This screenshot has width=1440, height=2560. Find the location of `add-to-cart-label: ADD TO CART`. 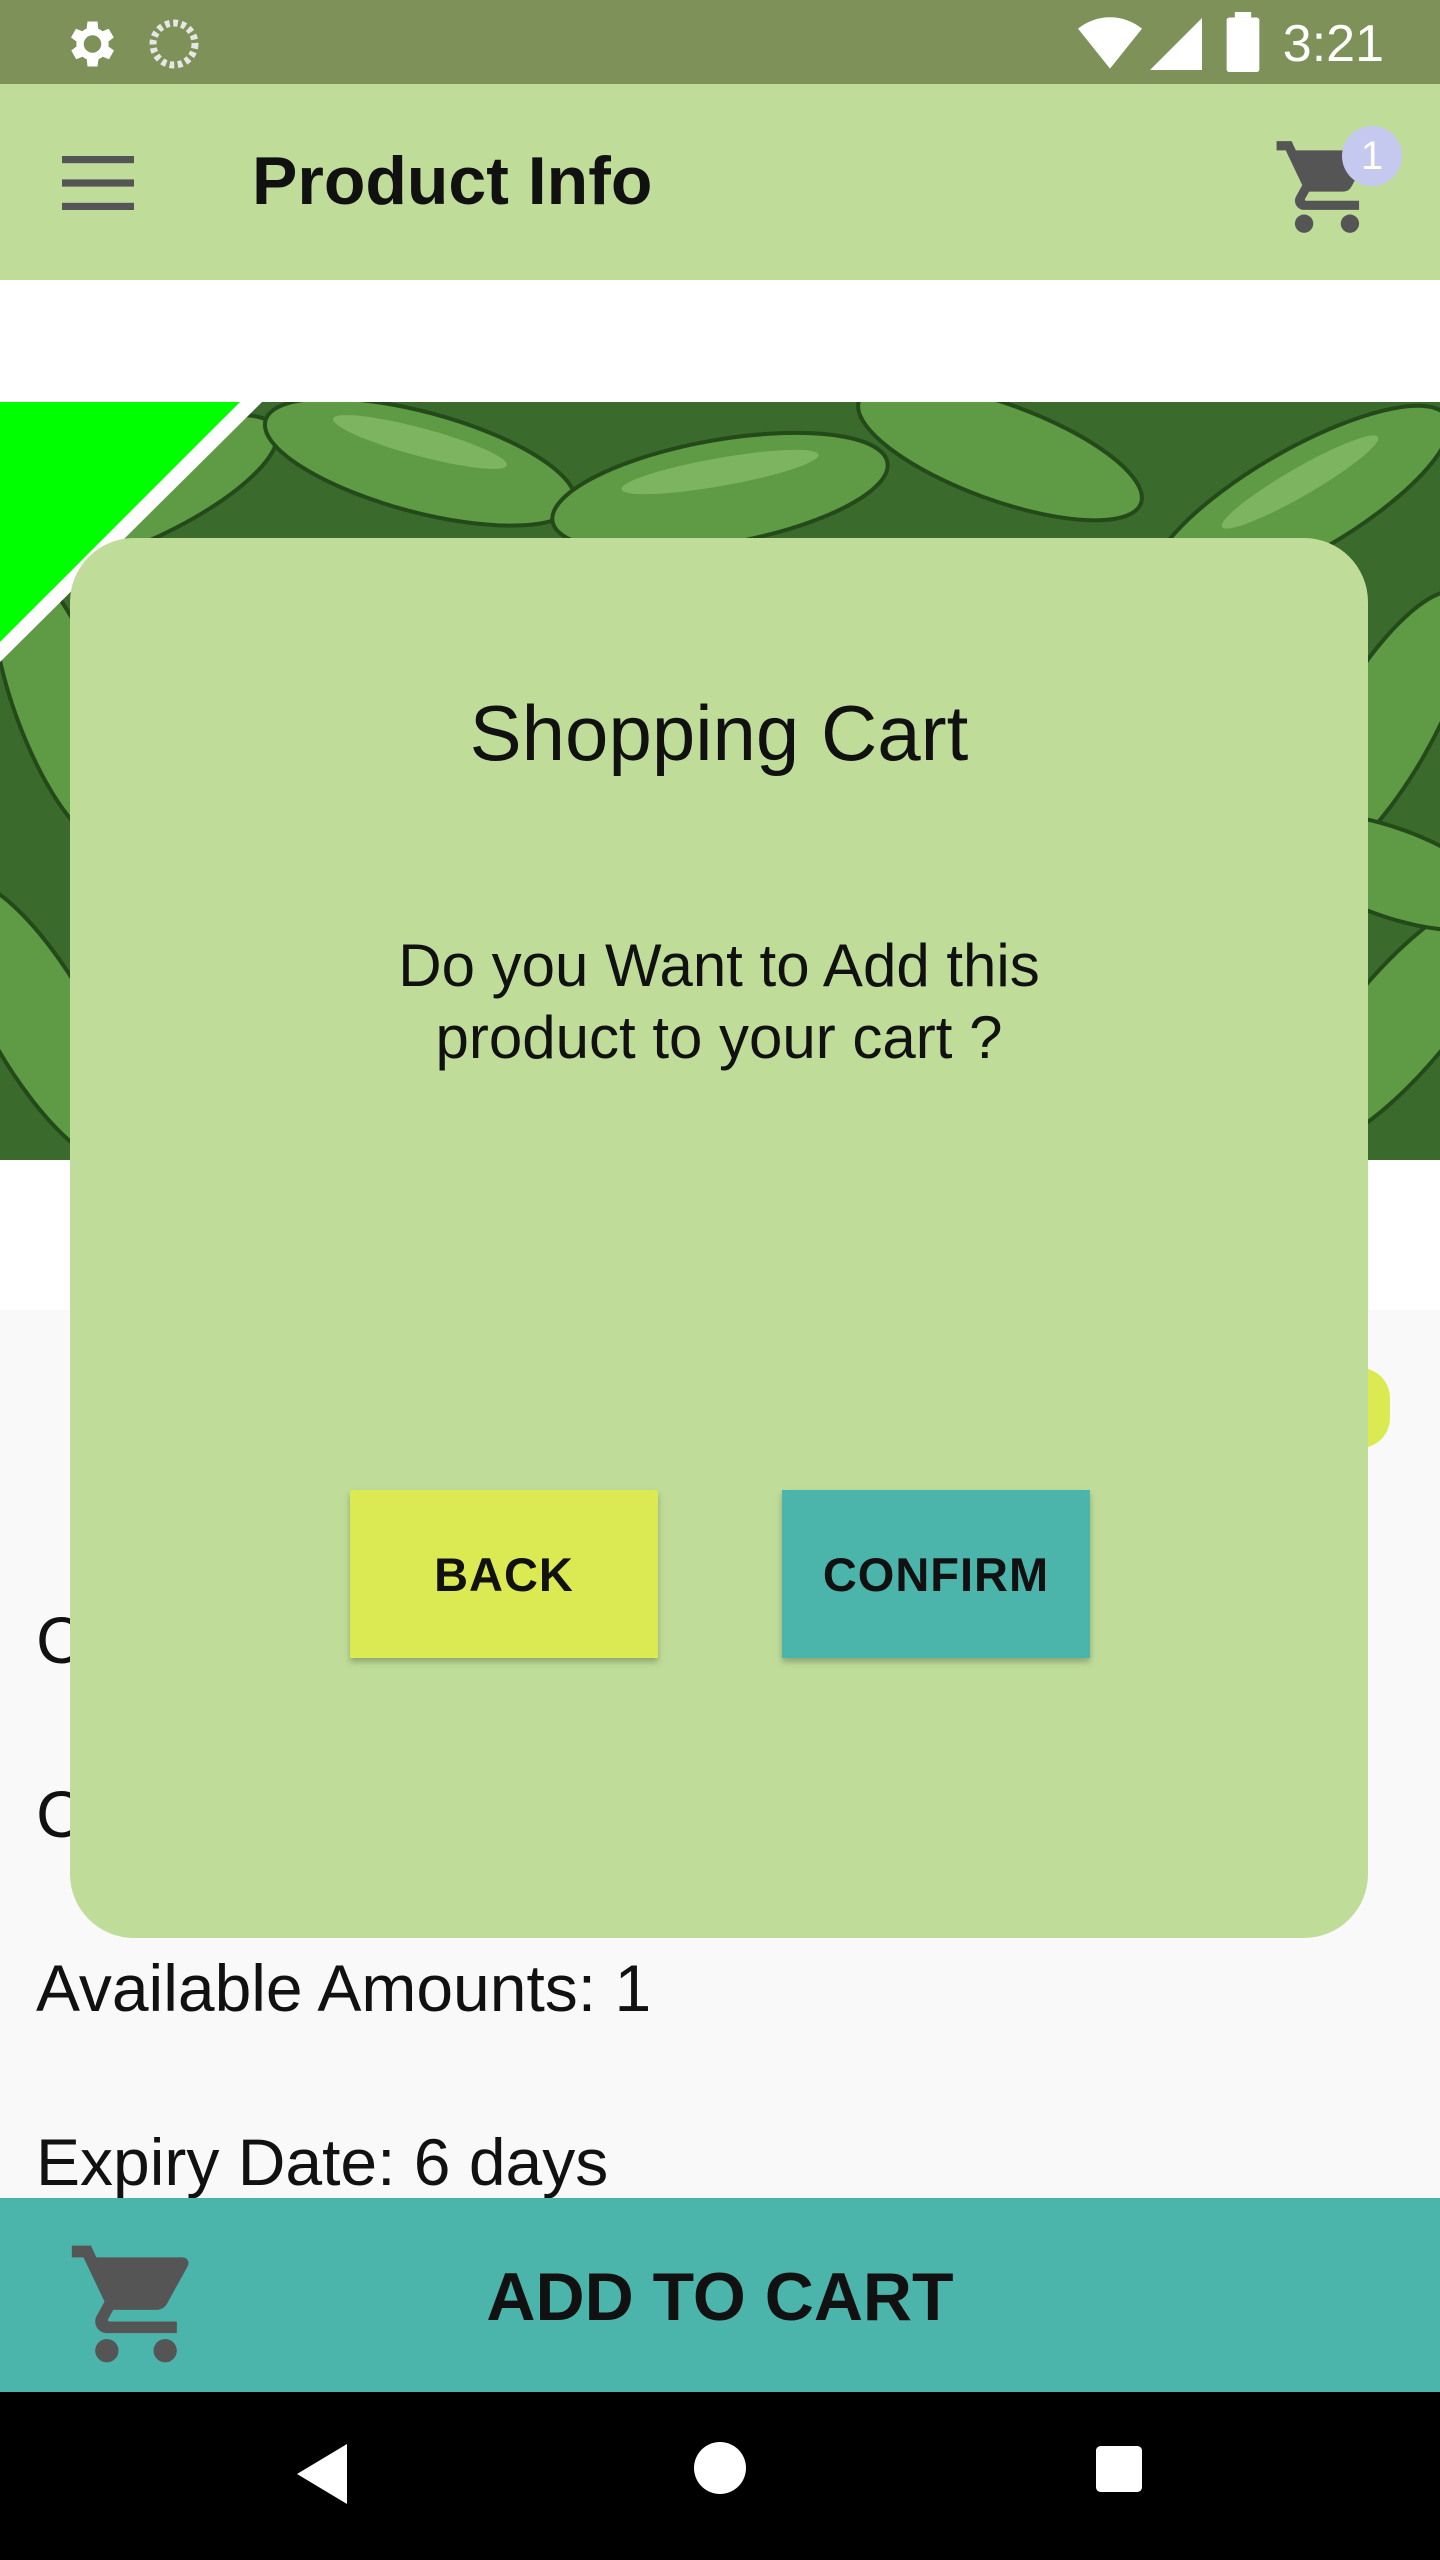

add-to-cart-label: ADD TO CART is located at coordinates (720, 2297).